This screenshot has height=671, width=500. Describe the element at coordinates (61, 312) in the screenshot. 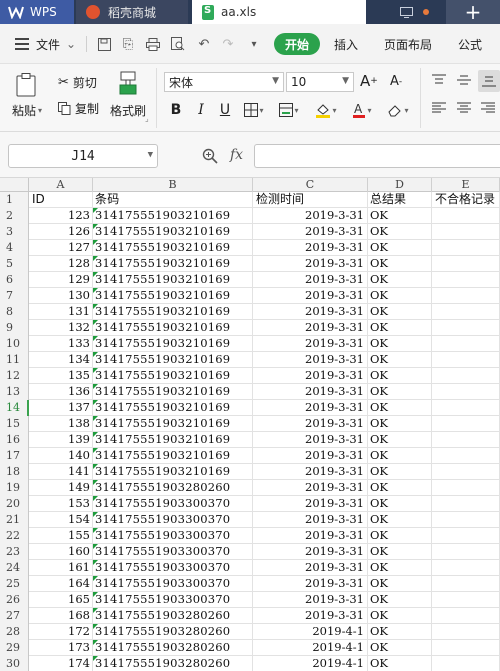

I see `cell-a: 131` at that location.